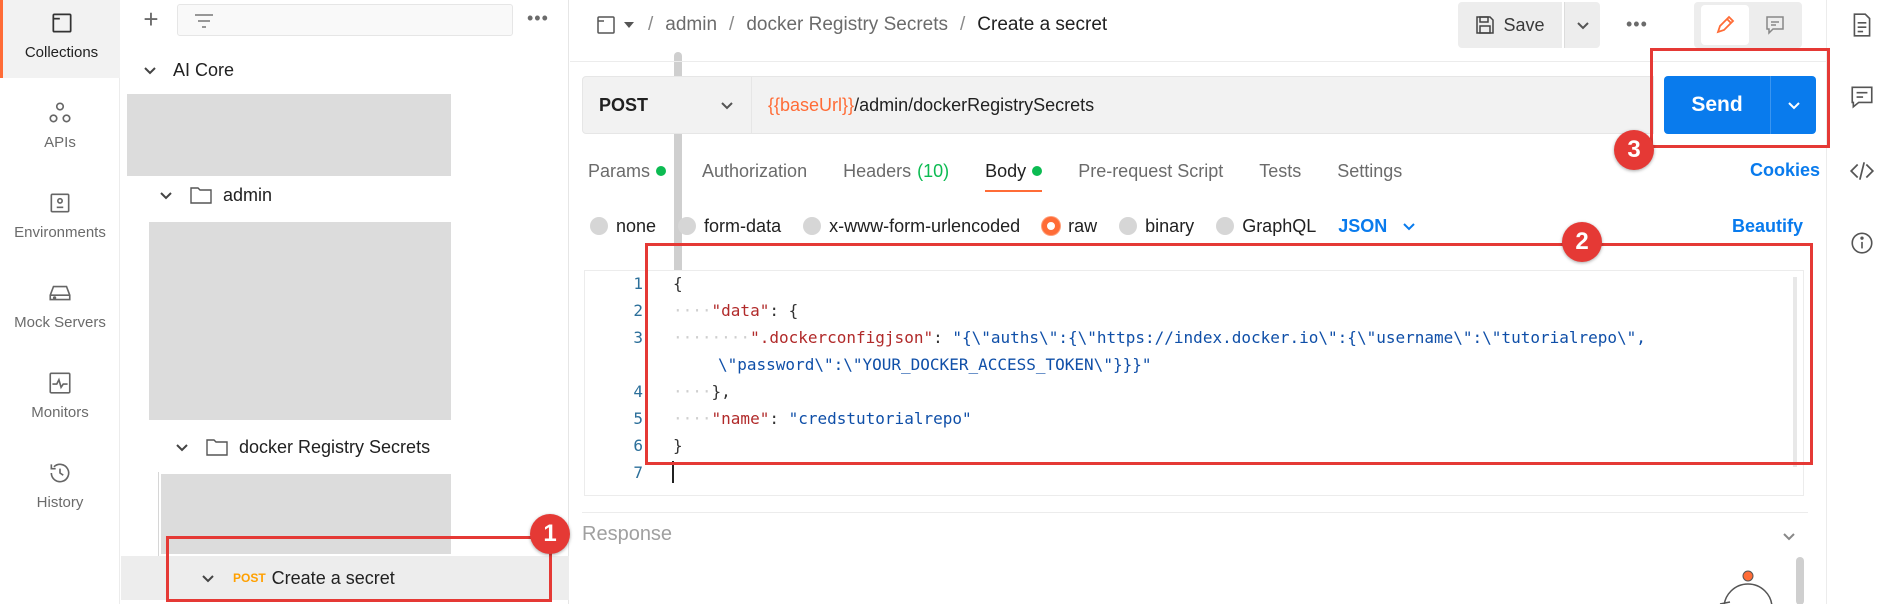 This screenshot has width=1896, height=604. I want to click on folder-icon, so click(201, 195).